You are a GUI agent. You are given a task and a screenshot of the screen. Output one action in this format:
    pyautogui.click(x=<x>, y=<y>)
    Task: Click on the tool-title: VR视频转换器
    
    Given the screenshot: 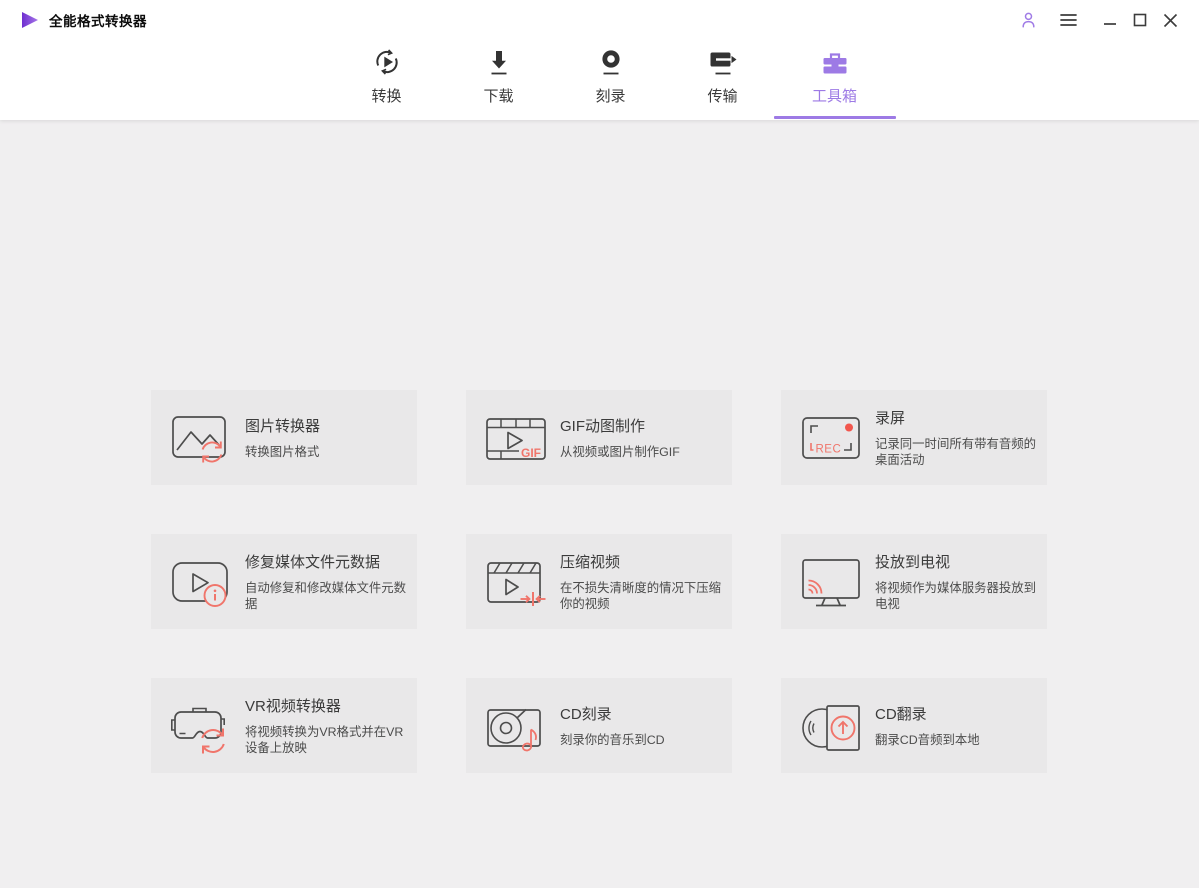 What is the action you would take?
    pyautogui.click(x=293, y=706)
    